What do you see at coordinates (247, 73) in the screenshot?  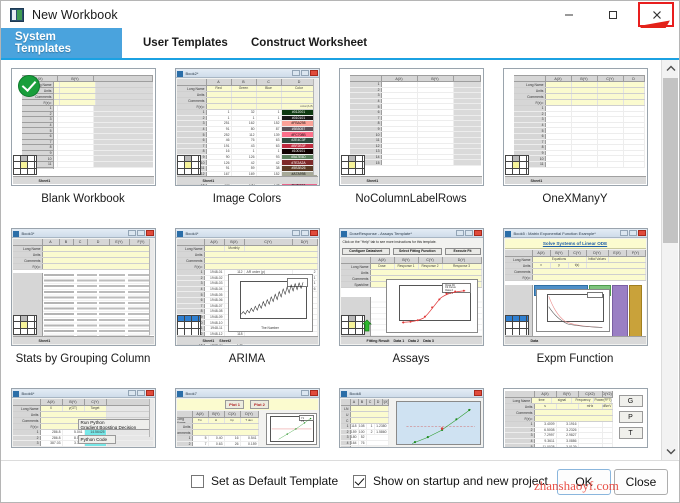 I see `mini-window-title: Book2*` at bounding box center [247, 73].